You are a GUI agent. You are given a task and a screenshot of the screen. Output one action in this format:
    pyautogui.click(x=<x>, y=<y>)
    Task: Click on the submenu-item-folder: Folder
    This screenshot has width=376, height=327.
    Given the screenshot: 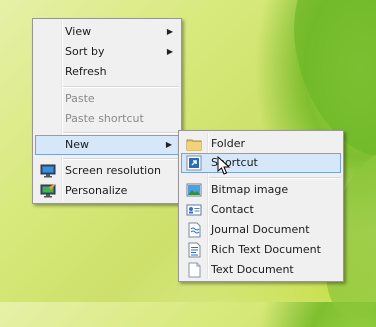 What is the action you would take?
    pyautogui.click(x=261, y=144)
    